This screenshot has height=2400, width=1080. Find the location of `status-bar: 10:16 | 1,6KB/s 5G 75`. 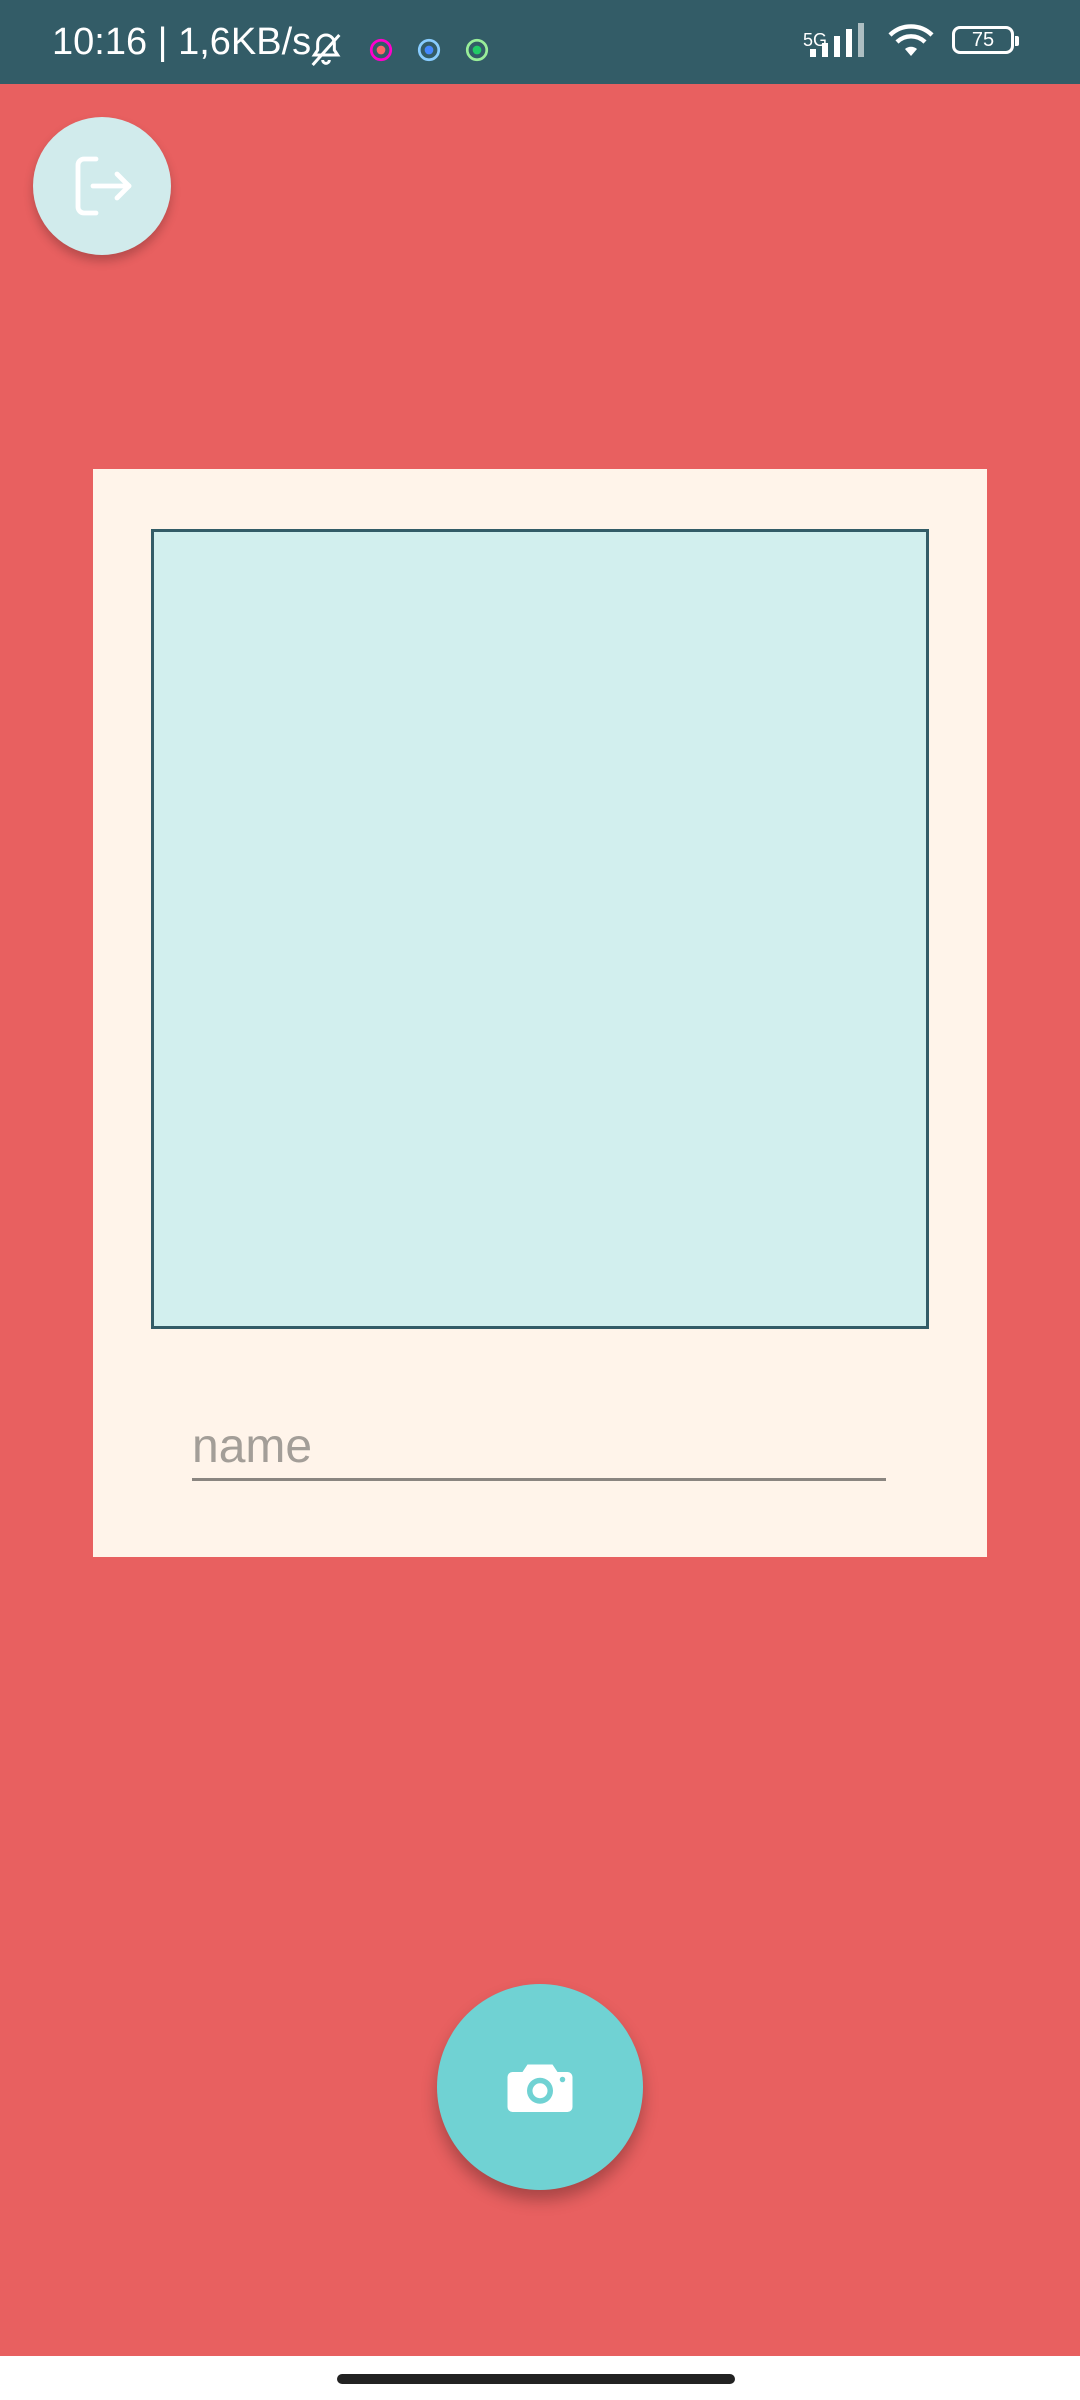

status-bar: 10:16 | 1,6KB/s 5G 75 is located at coordinates (540, 42).